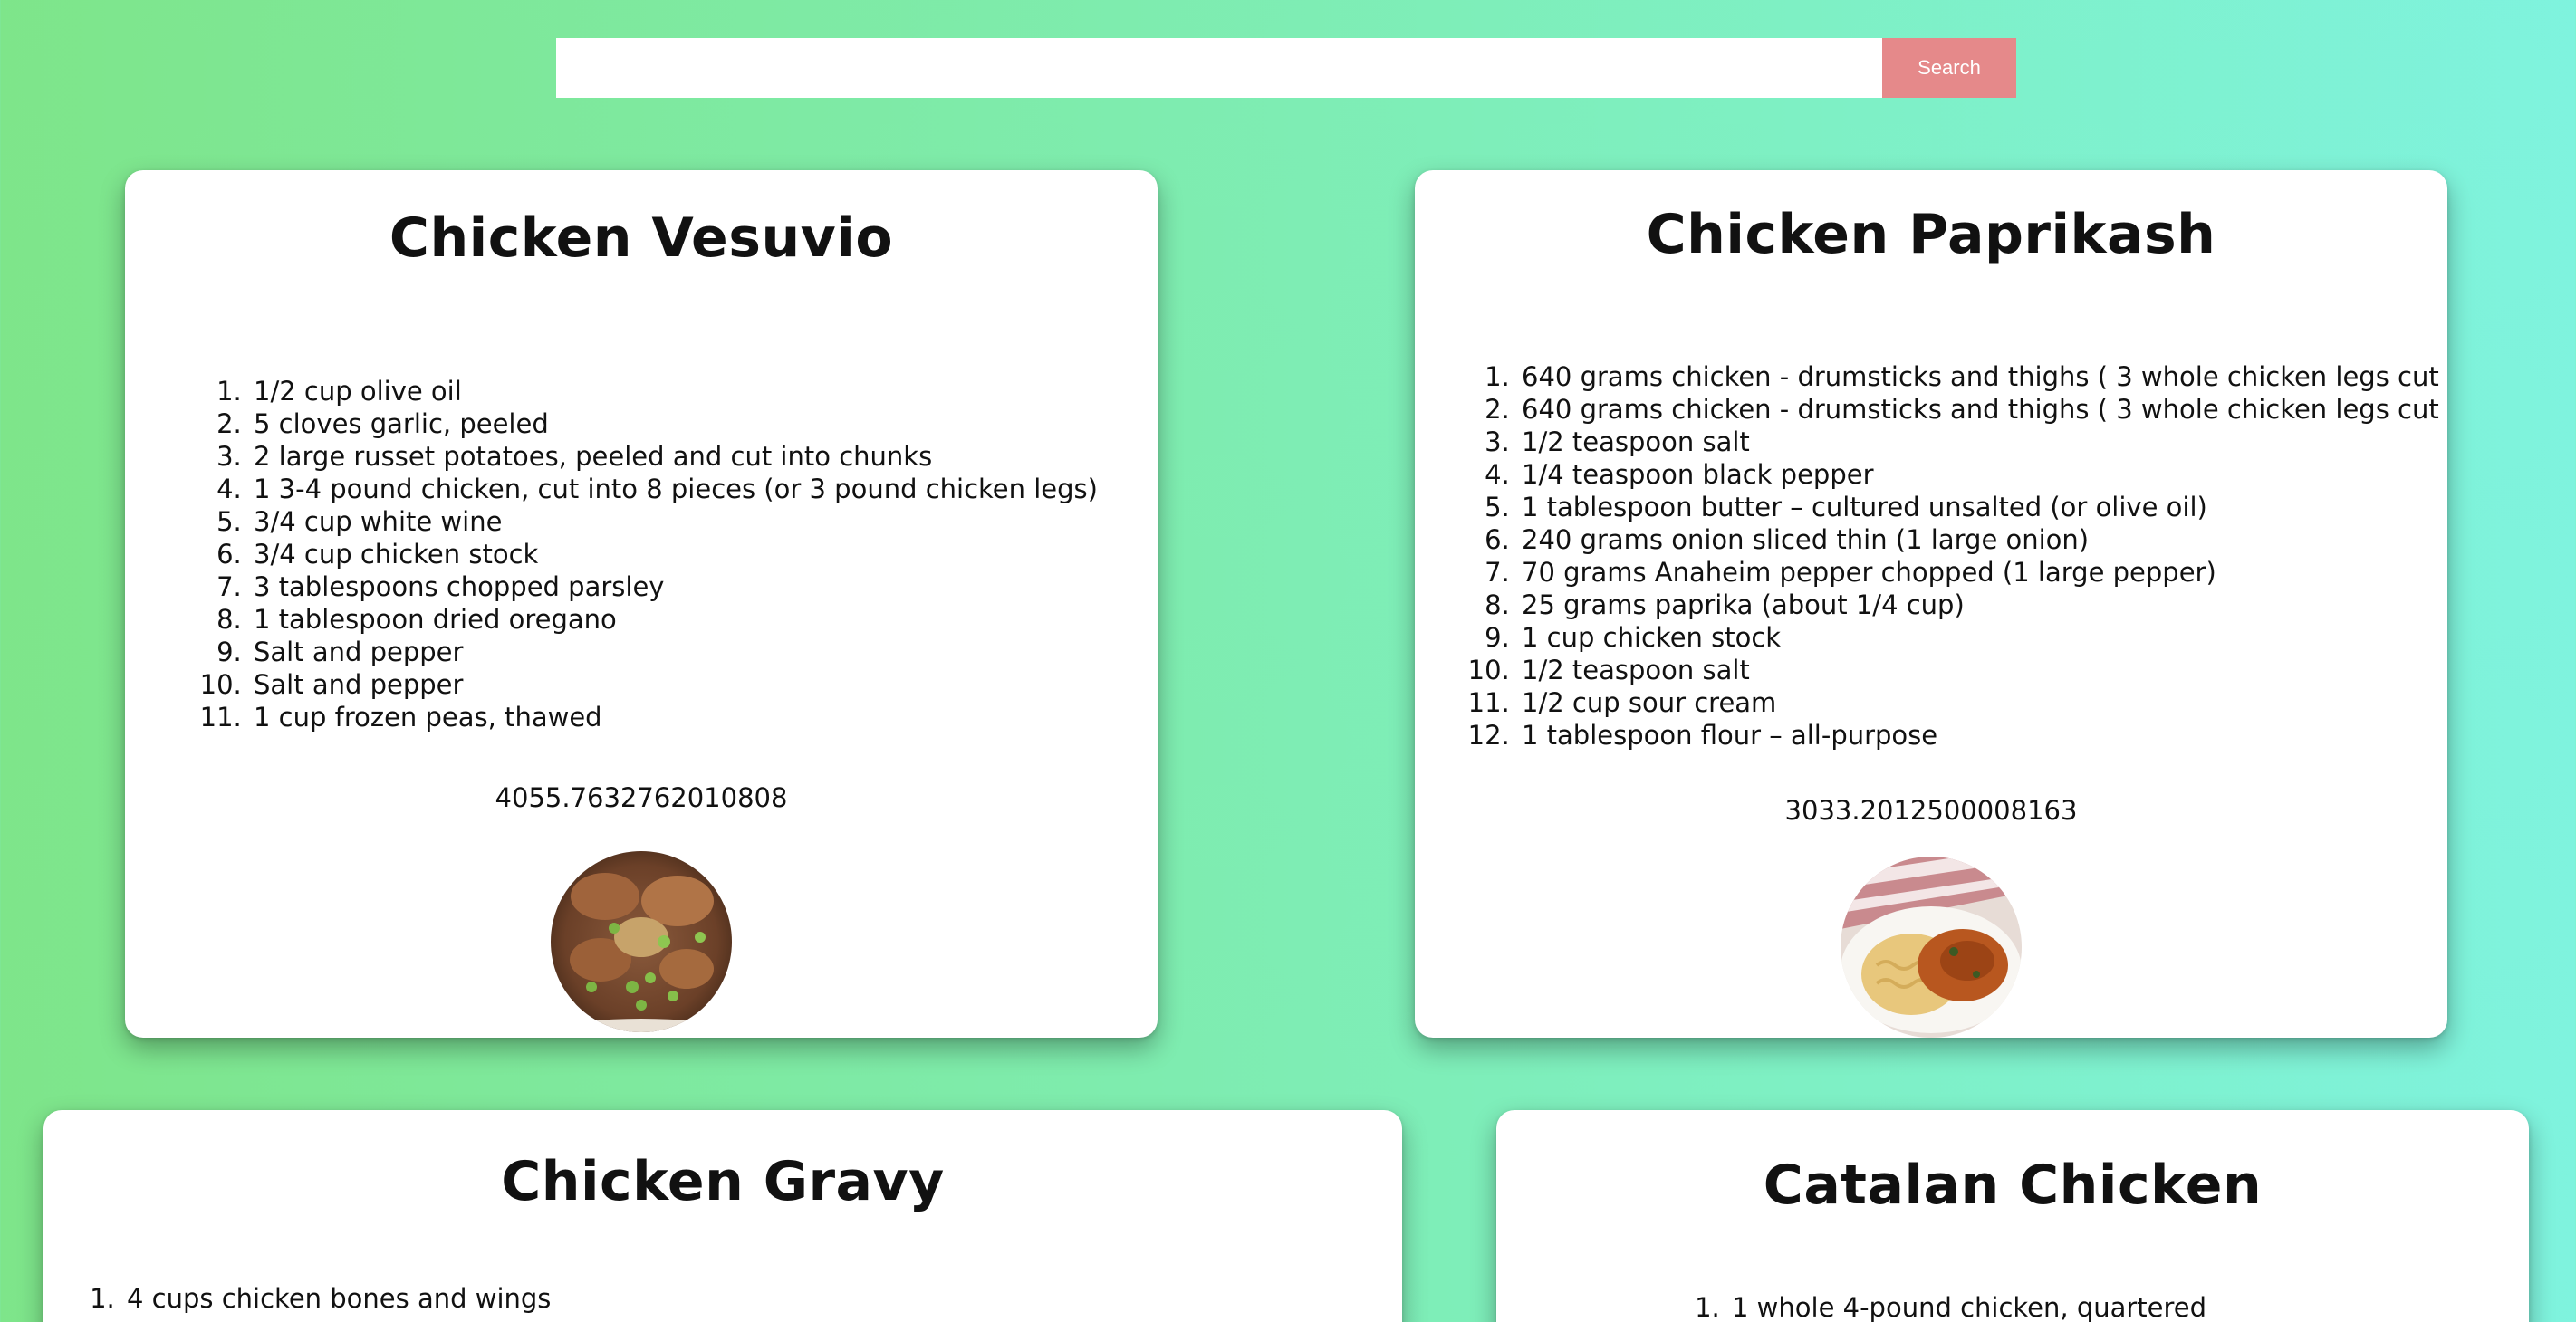  Describe the element at coordinates (1982, 474) in the screenshot. I see `ingredient-item: 1/4 teaspoon black pepper` at that location.